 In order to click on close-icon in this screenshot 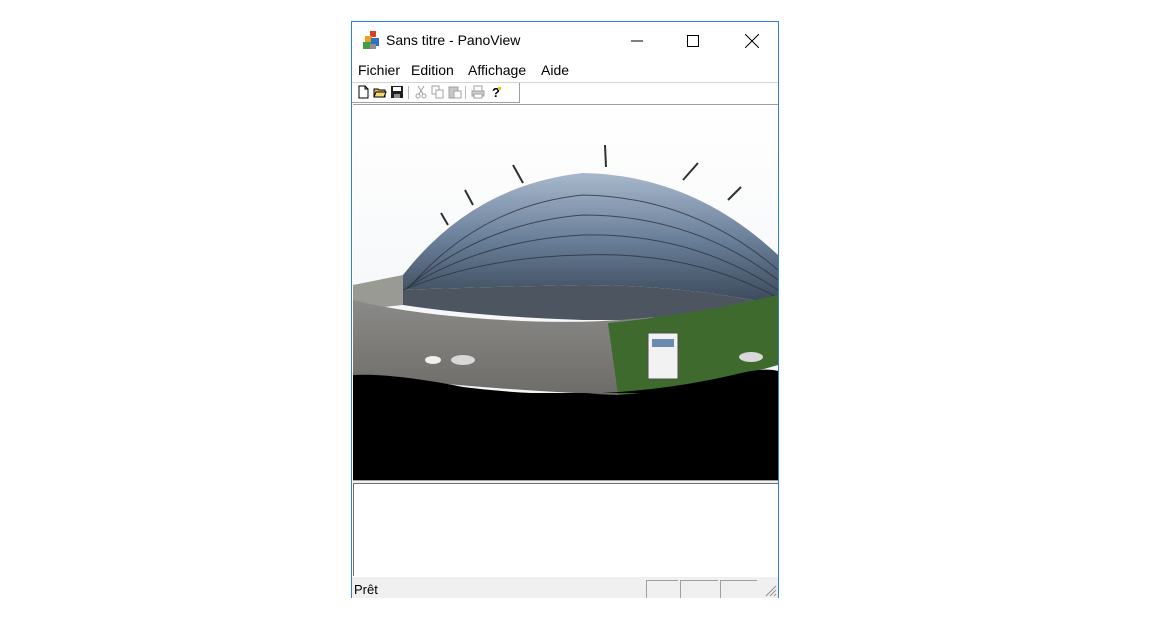, I will do `click(752, 41)`.